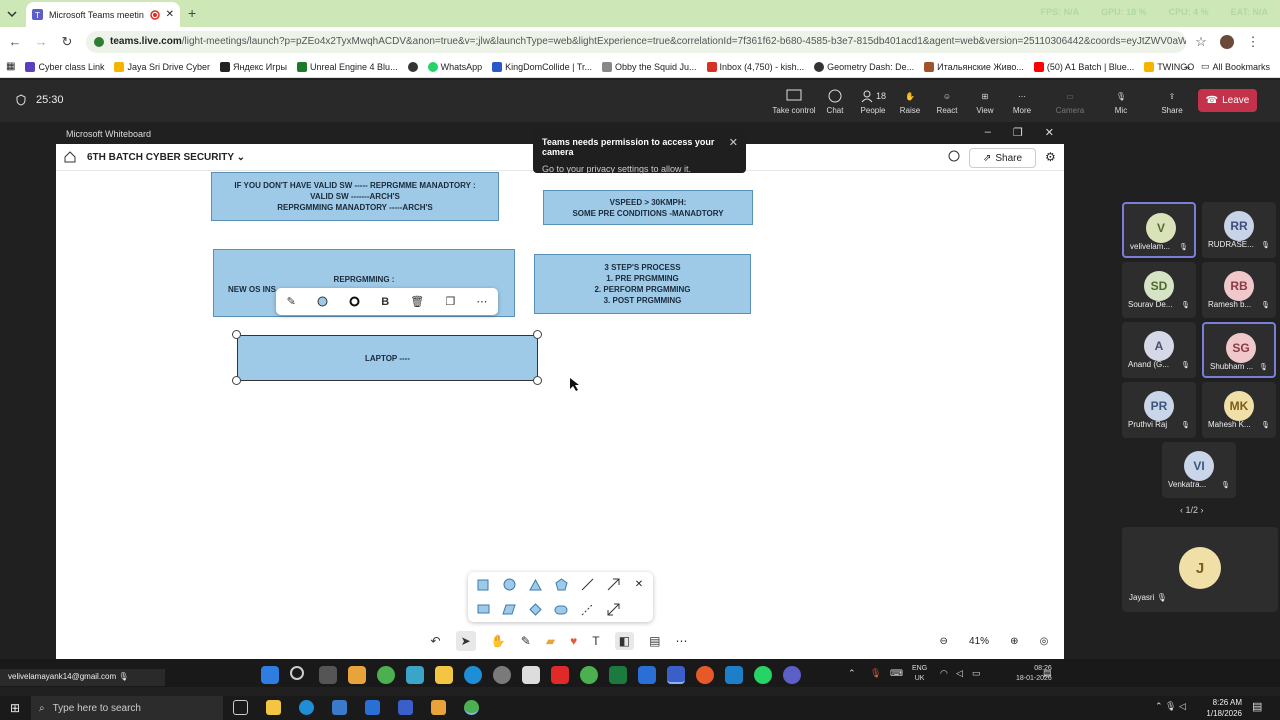 Image resolution: width=1280 pixels, height=720 pixels. Describe the element at coordinates (436, 641) in the screenshot. I see `undo-icon: ↶` at that location.